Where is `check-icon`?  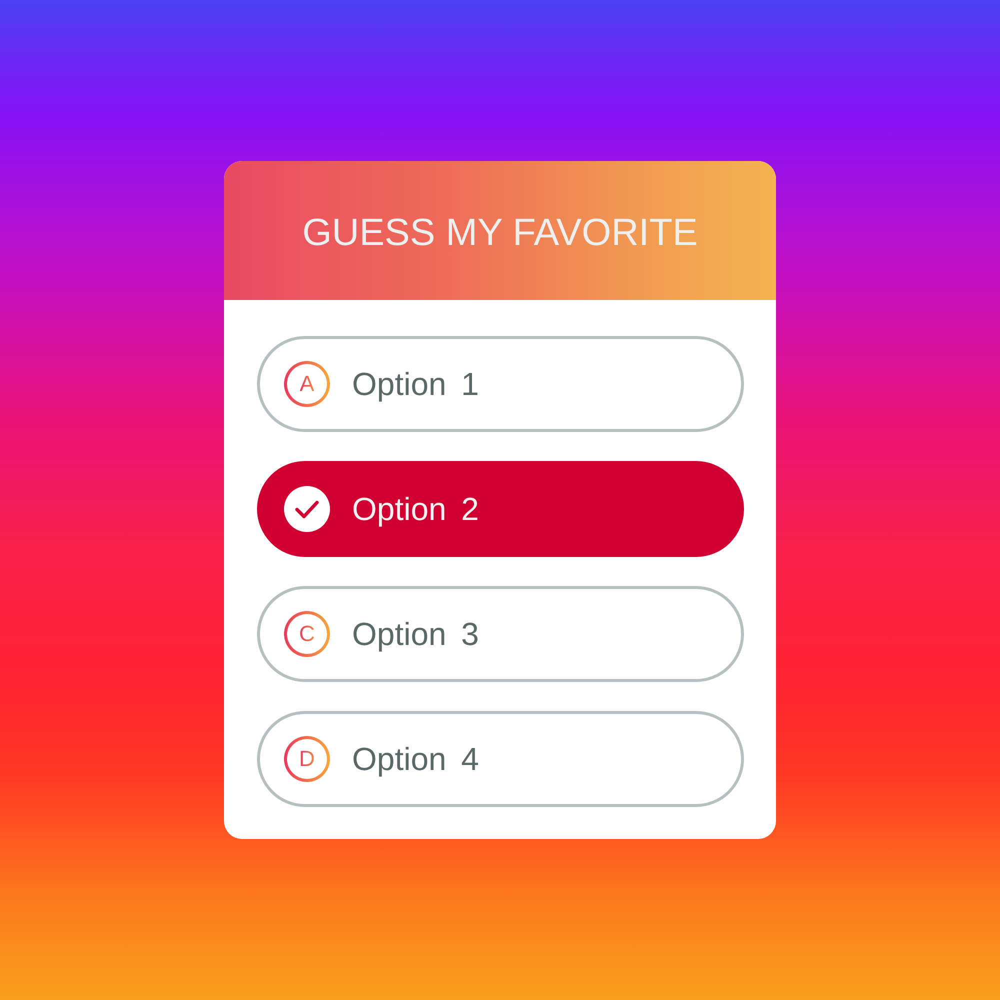
check-icon is located at coordinates (307, 509).